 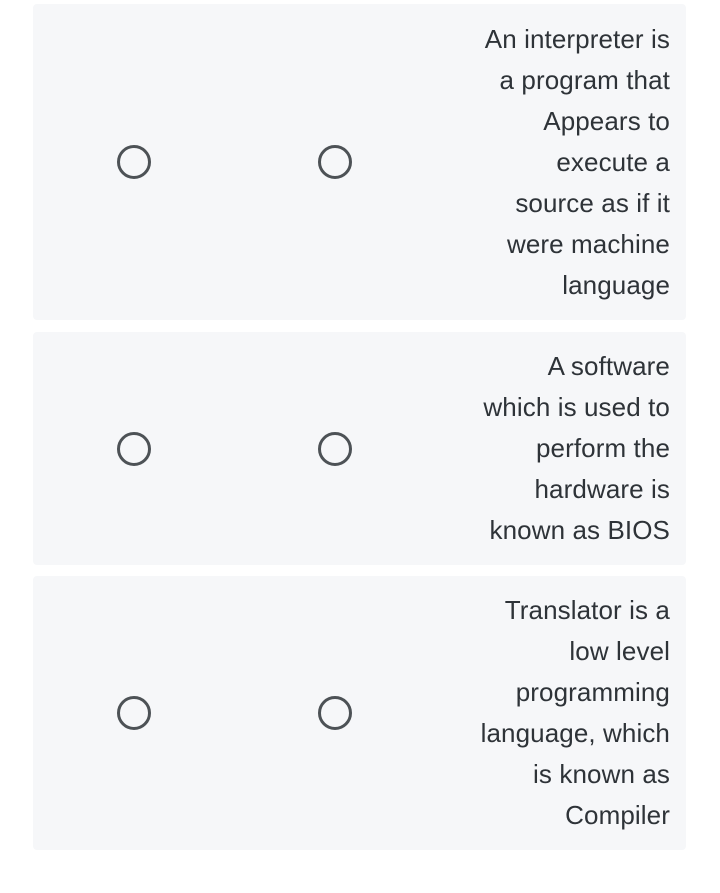 I want to click on radio-button-option-1-choice-a, so click(x=134, y=162).